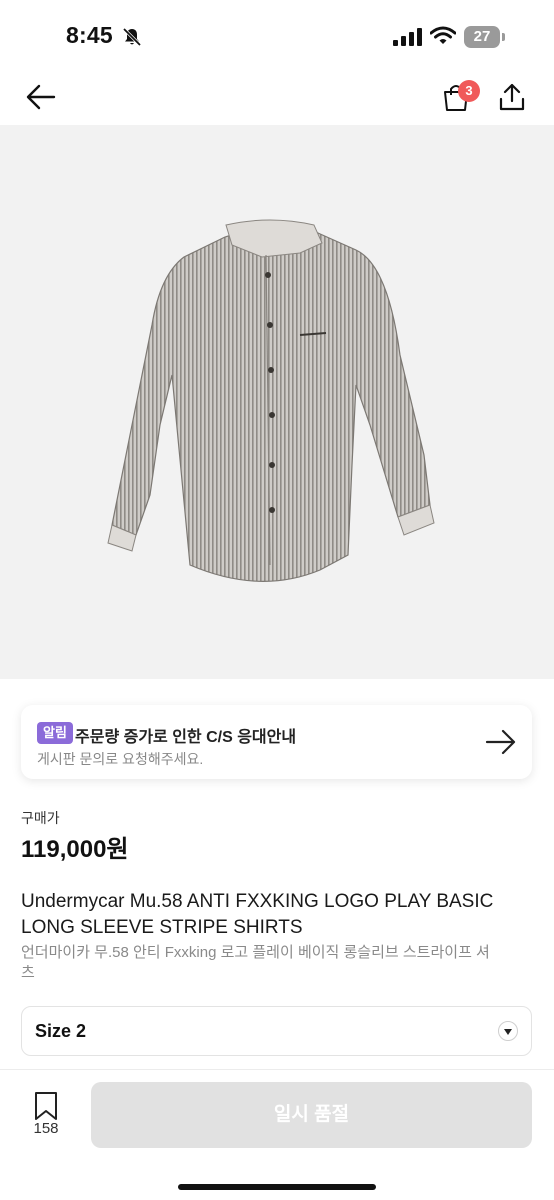 The height and width of the screenshot is (1200, 554). Describe the element at coordinates (61, 1031) in the screenshot. I see `size-selected-value: Size 2` at that location.